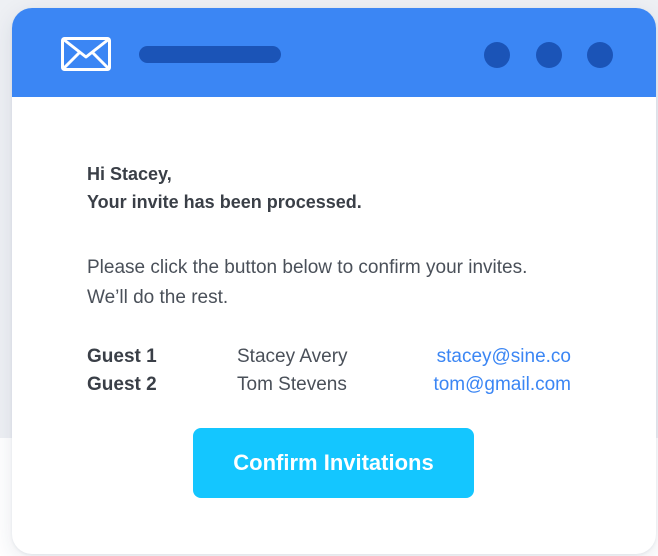  What do you see at coordinates (224, 202) in the screenshot?
I see `headline-line: Your invite has been processed.` at bounding box center [224, 202].